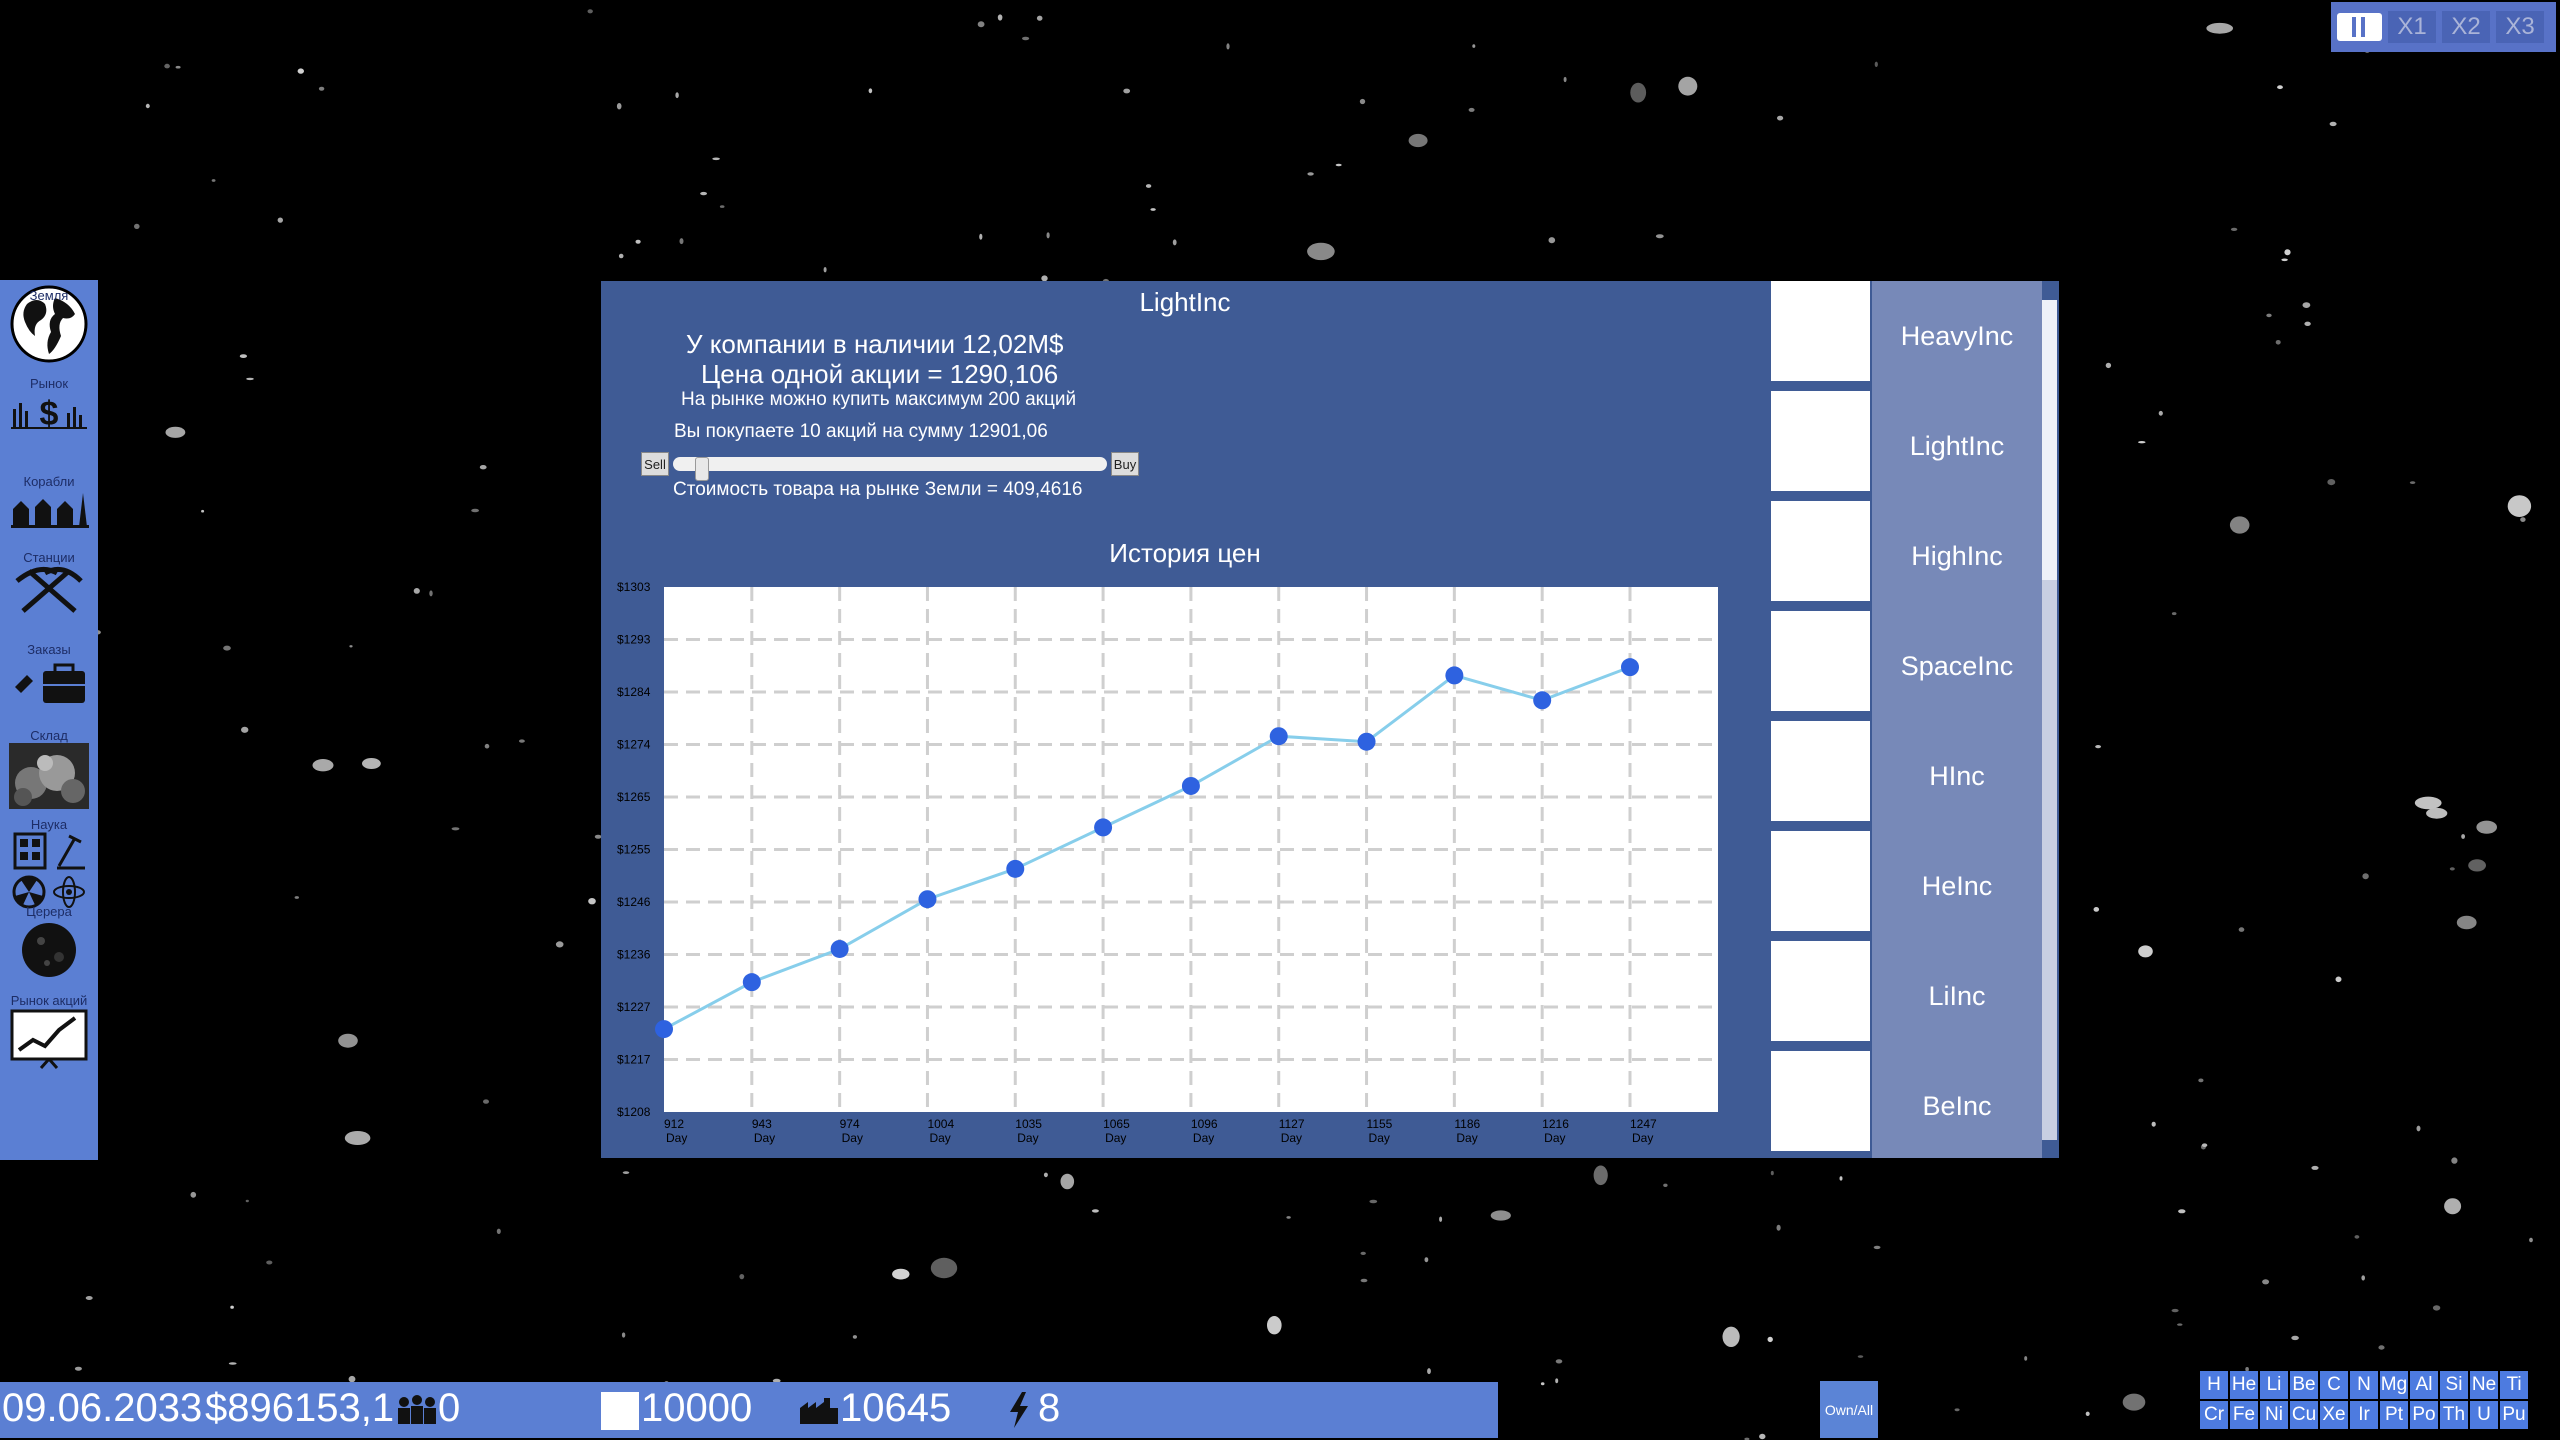 The height and width of the screenshot is (1440, 2560). I want to click on element-filter-n: N, so click(2364, 1385).